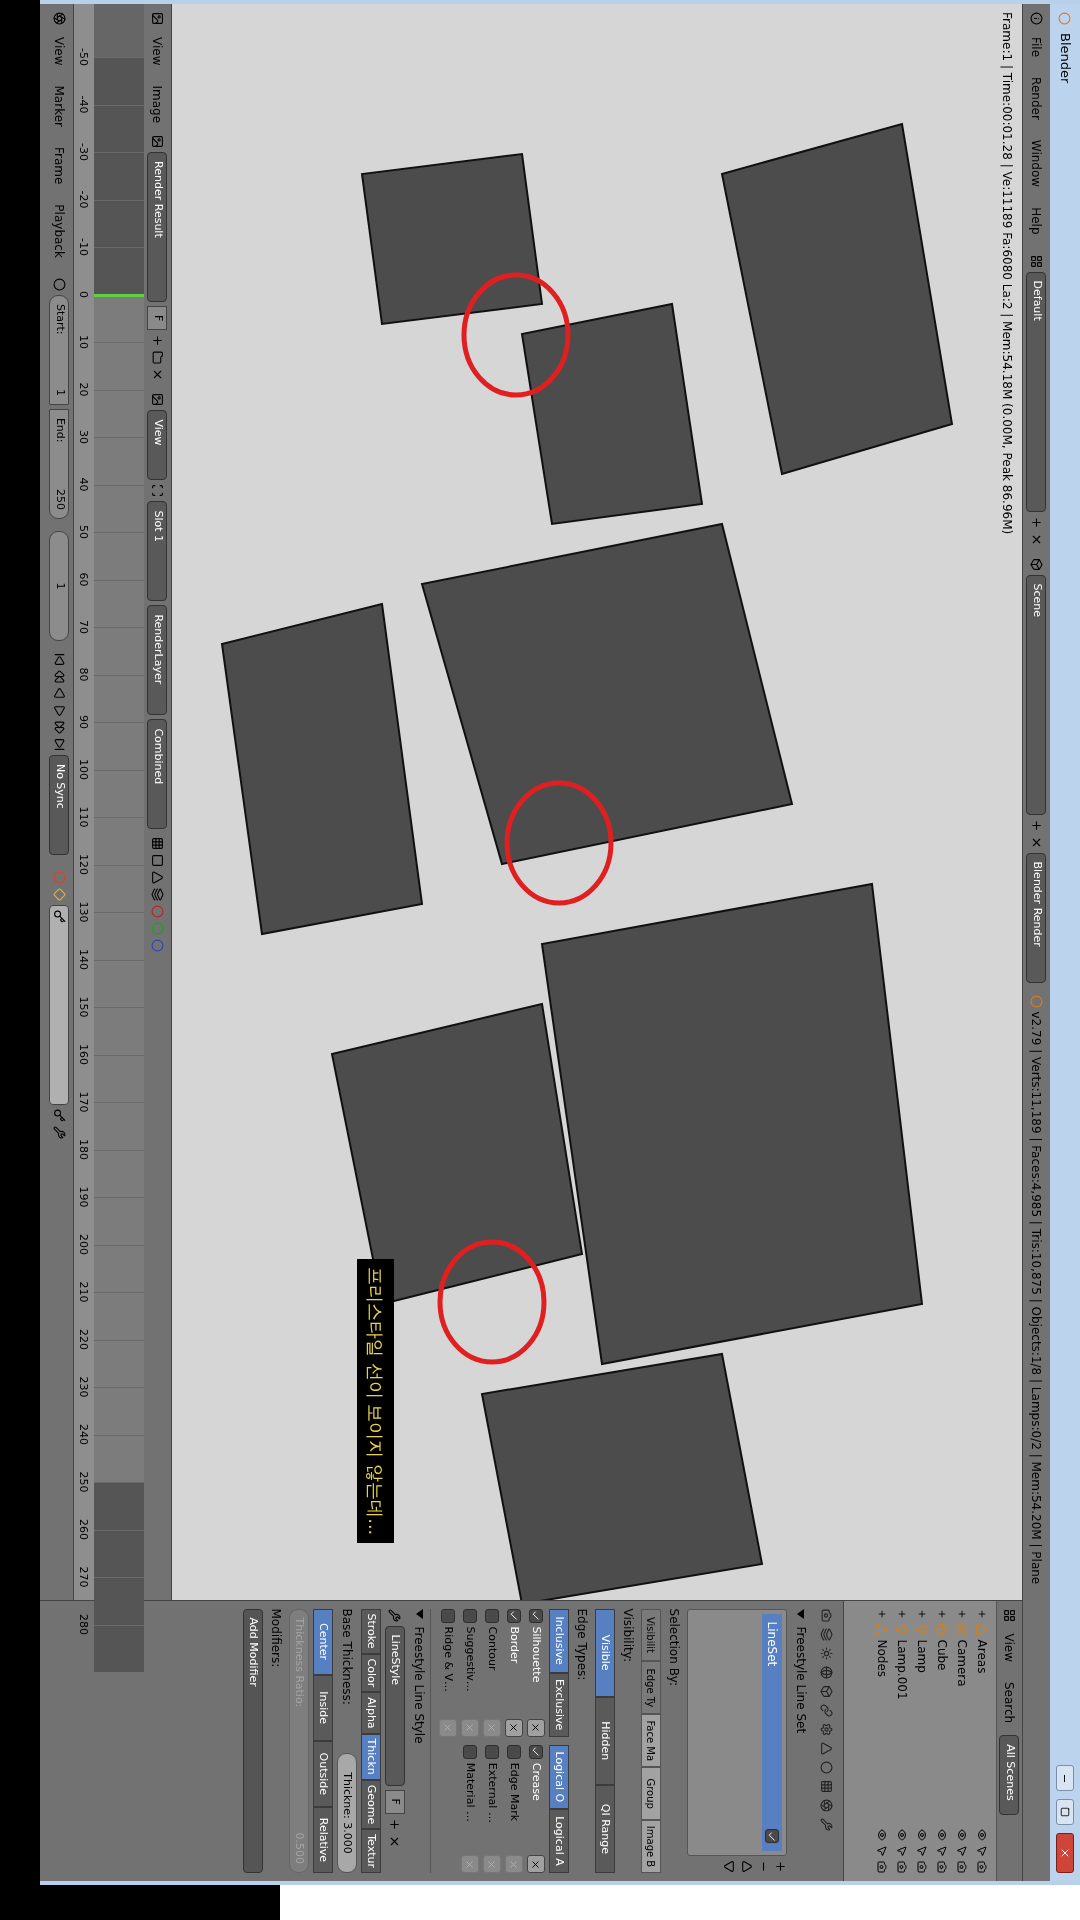 Image resolution: width=1080 pixels, height=1920 pixels. What do you see at coordinates (651, 1846) in the screenshot?
I see `selection-toggle: Image B` at bounding box center [651, 1846].